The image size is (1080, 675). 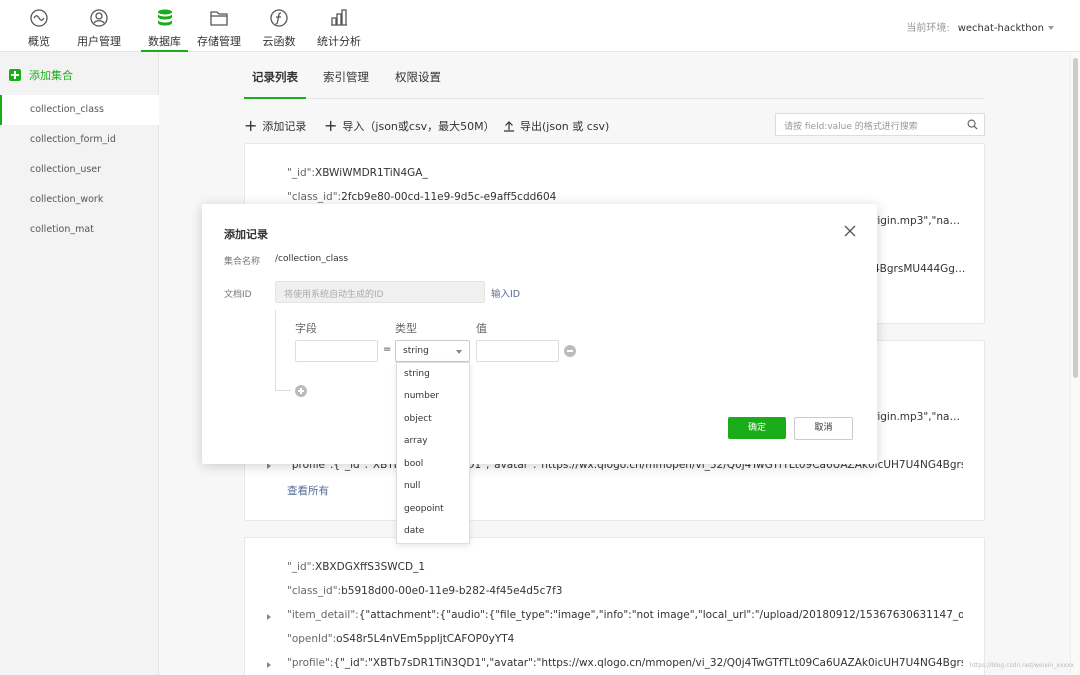 I want to click on tab-label: 索引管理, so click(x=346, y=77).